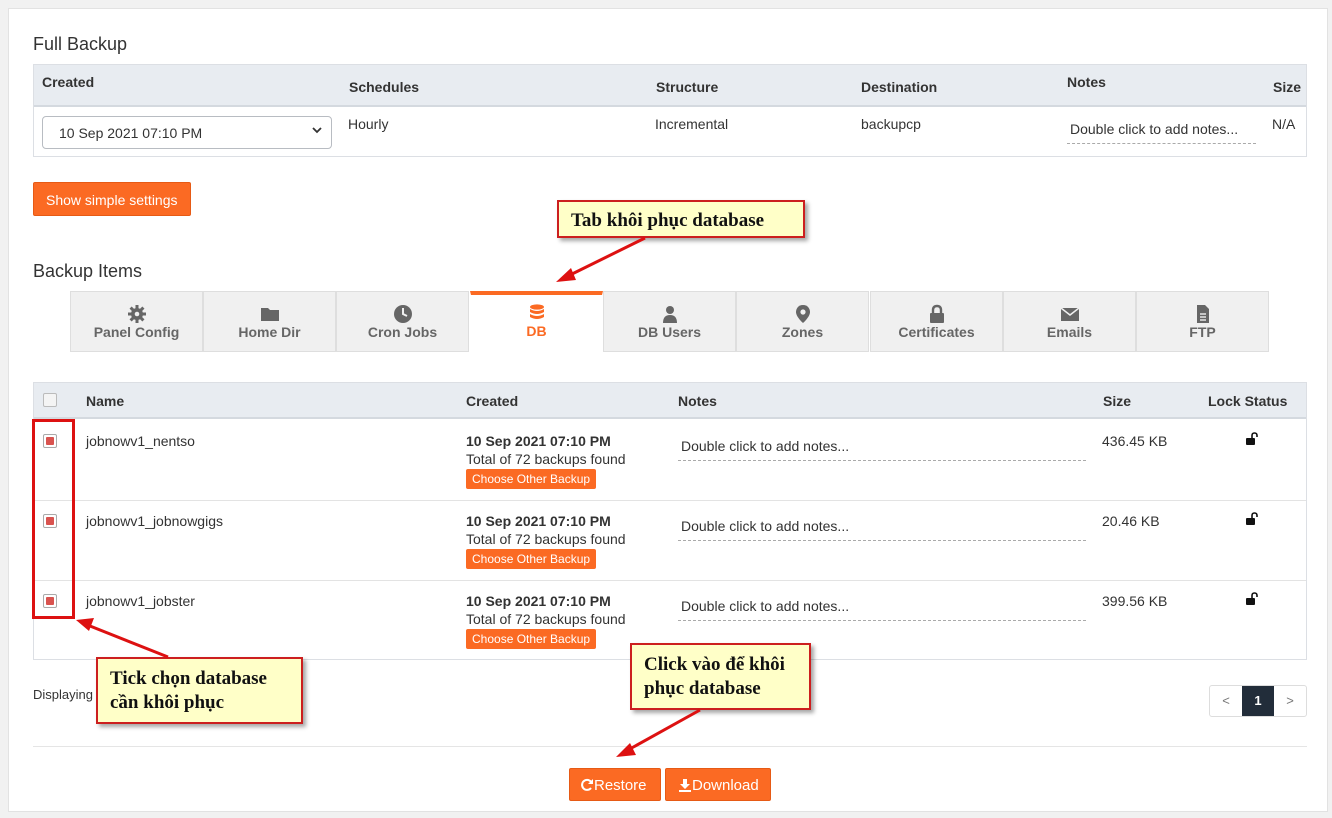 The height and width of the screenshot is (818, 1332). I want to click on arrow-to-restore, so click(658, 732).